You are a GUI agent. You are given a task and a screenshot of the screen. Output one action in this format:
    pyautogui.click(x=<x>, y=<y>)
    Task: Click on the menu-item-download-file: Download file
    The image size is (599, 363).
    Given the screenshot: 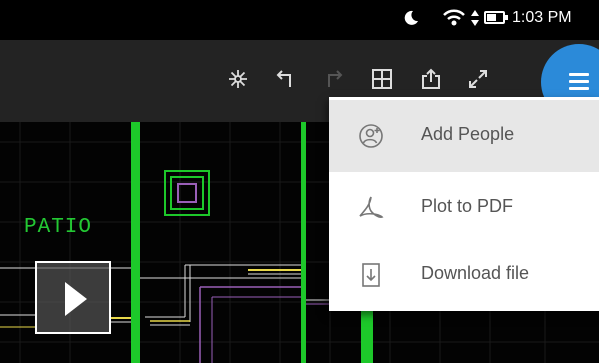 What is the action you would take?
    pyautogui.click(x=464, y=275)
    